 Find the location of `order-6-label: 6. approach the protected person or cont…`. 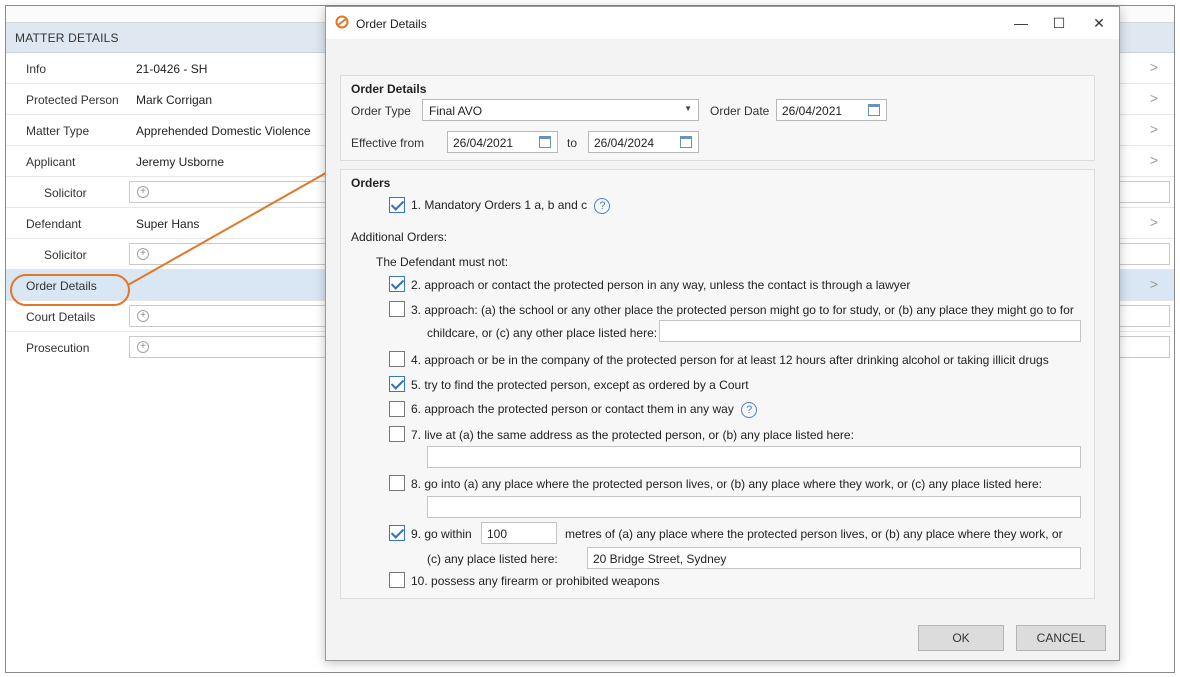

order-6-label: 6. approach the protected person or cont… is located at coordinates (572, 409).